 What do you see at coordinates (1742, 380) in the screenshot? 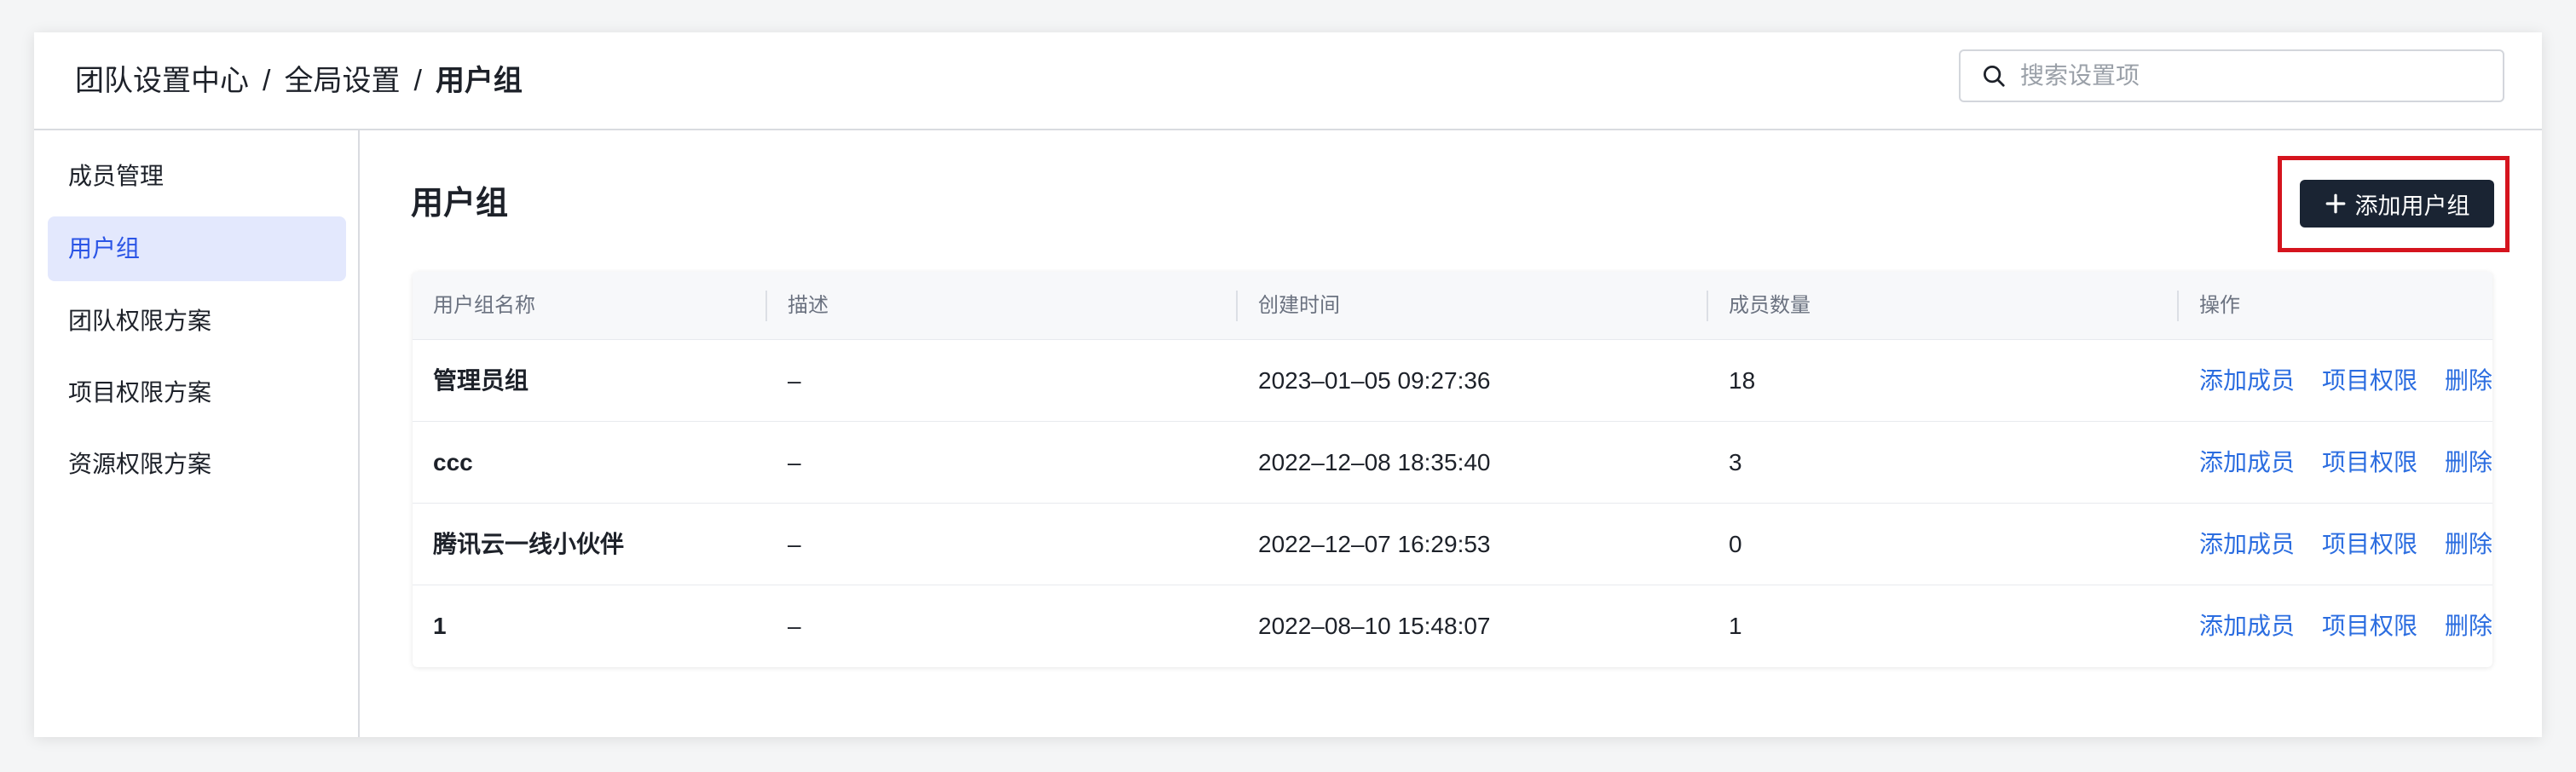
I see `group-member-count: 18` at bounding box center [1742, 380].